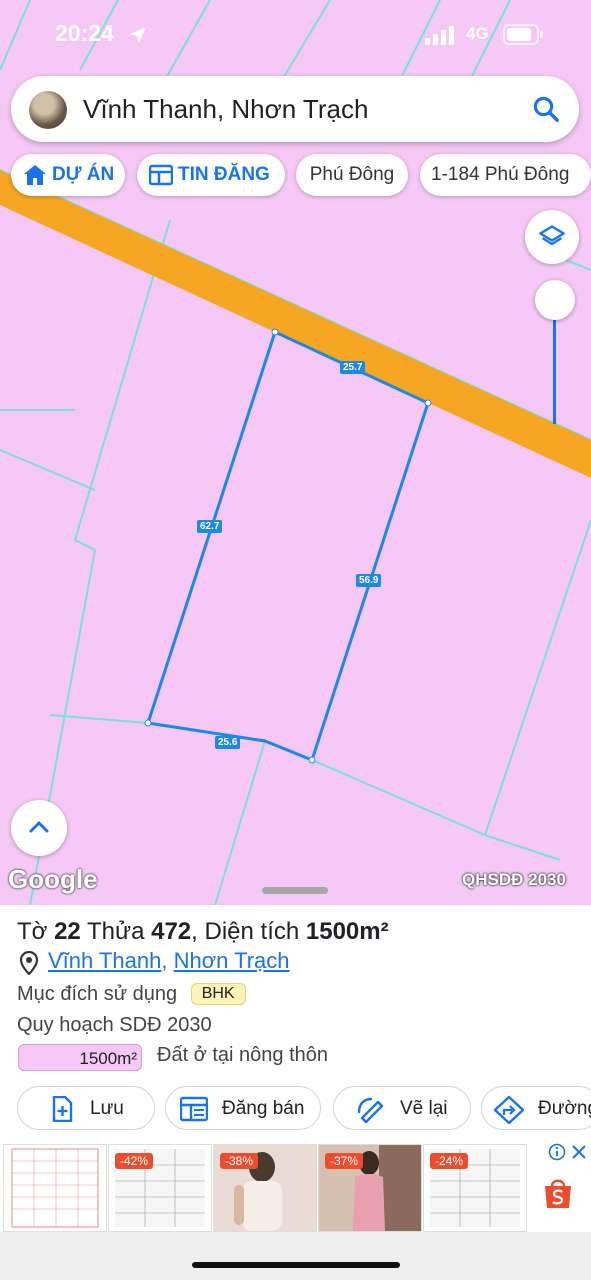 This screenshot has width=591, height=1280. What do you see at coordinates (86, 1108) in the screenshot?
I see `save-button: Lưu` at bounding box center [86, 1108].